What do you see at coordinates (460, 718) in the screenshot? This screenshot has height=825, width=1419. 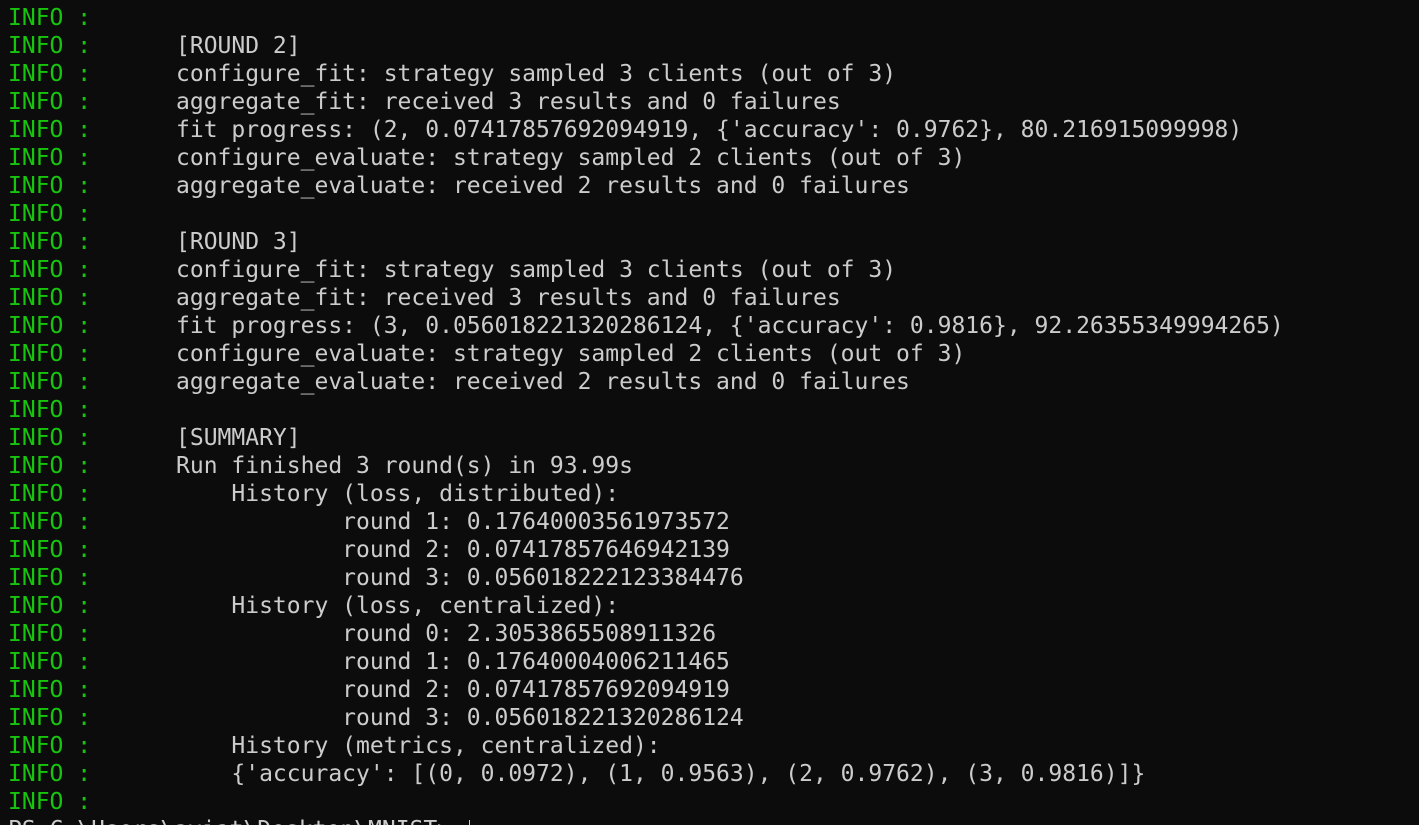 I see `log-message: round 3: 0.056018221320286124` at bounding box center [460, 718].